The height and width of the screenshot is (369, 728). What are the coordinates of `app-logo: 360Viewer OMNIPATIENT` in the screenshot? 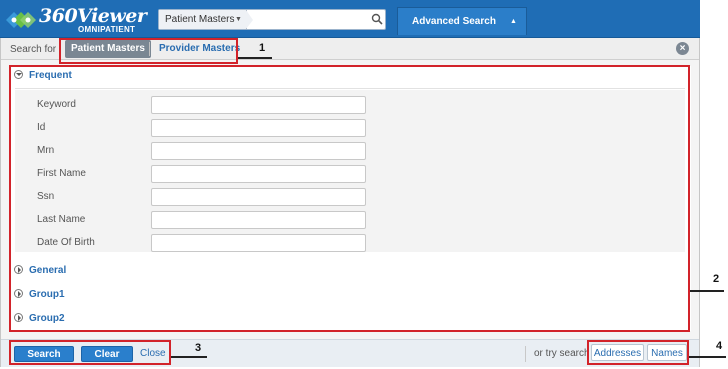 It's located at (79, 19).